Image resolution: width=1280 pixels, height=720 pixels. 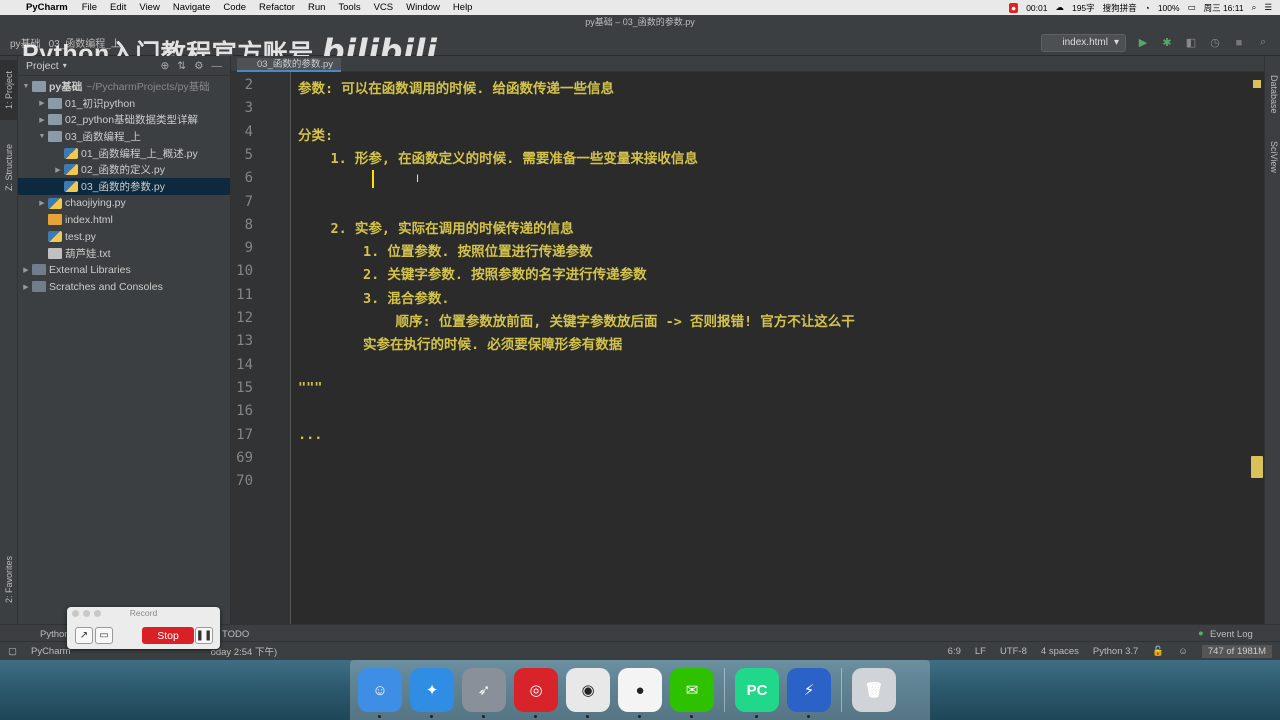 I want to click on dock-chrome-icon: ◉, so click(x=588, y=693).